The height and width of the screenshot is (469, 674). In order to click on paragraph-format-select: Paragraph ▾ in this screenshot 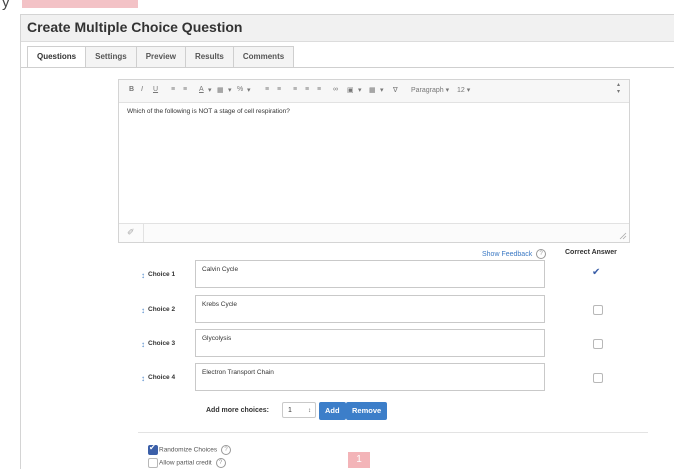, I will do `click(430, 90)`.